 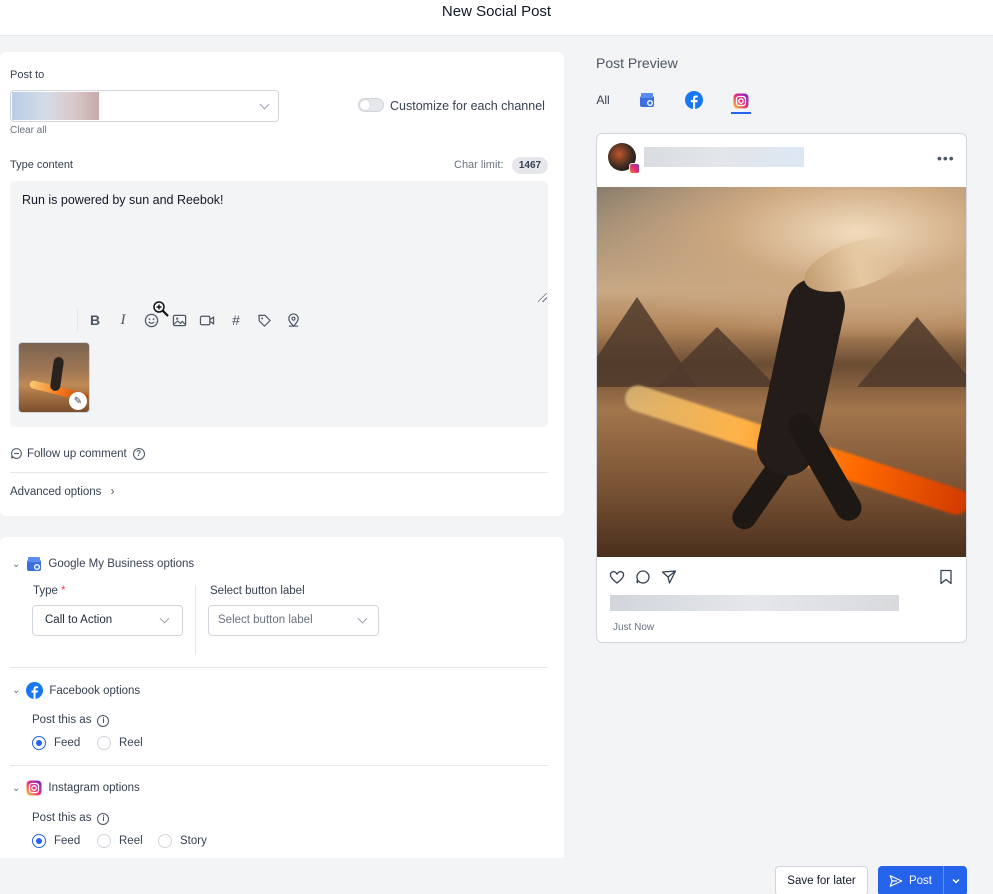 I want to click on tab-facebook, so click(x=693, y=100).